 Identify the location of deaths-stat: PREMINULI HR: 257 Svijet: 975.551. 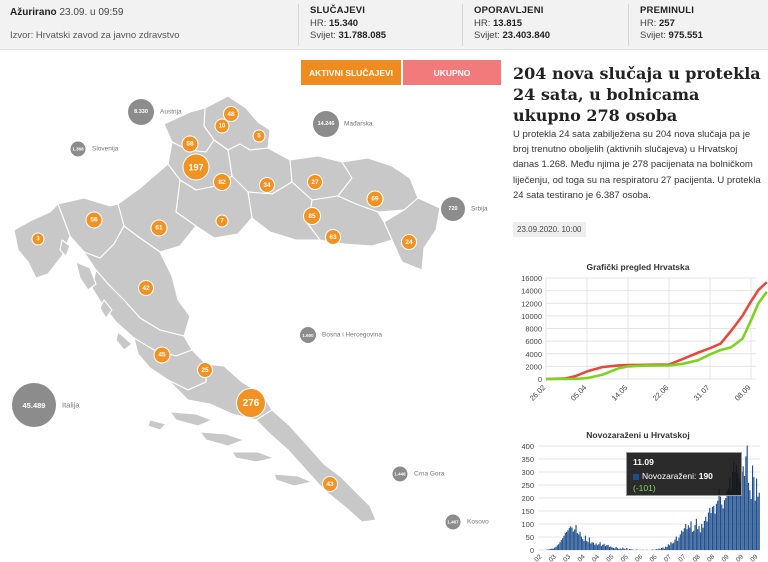
(671, 24).